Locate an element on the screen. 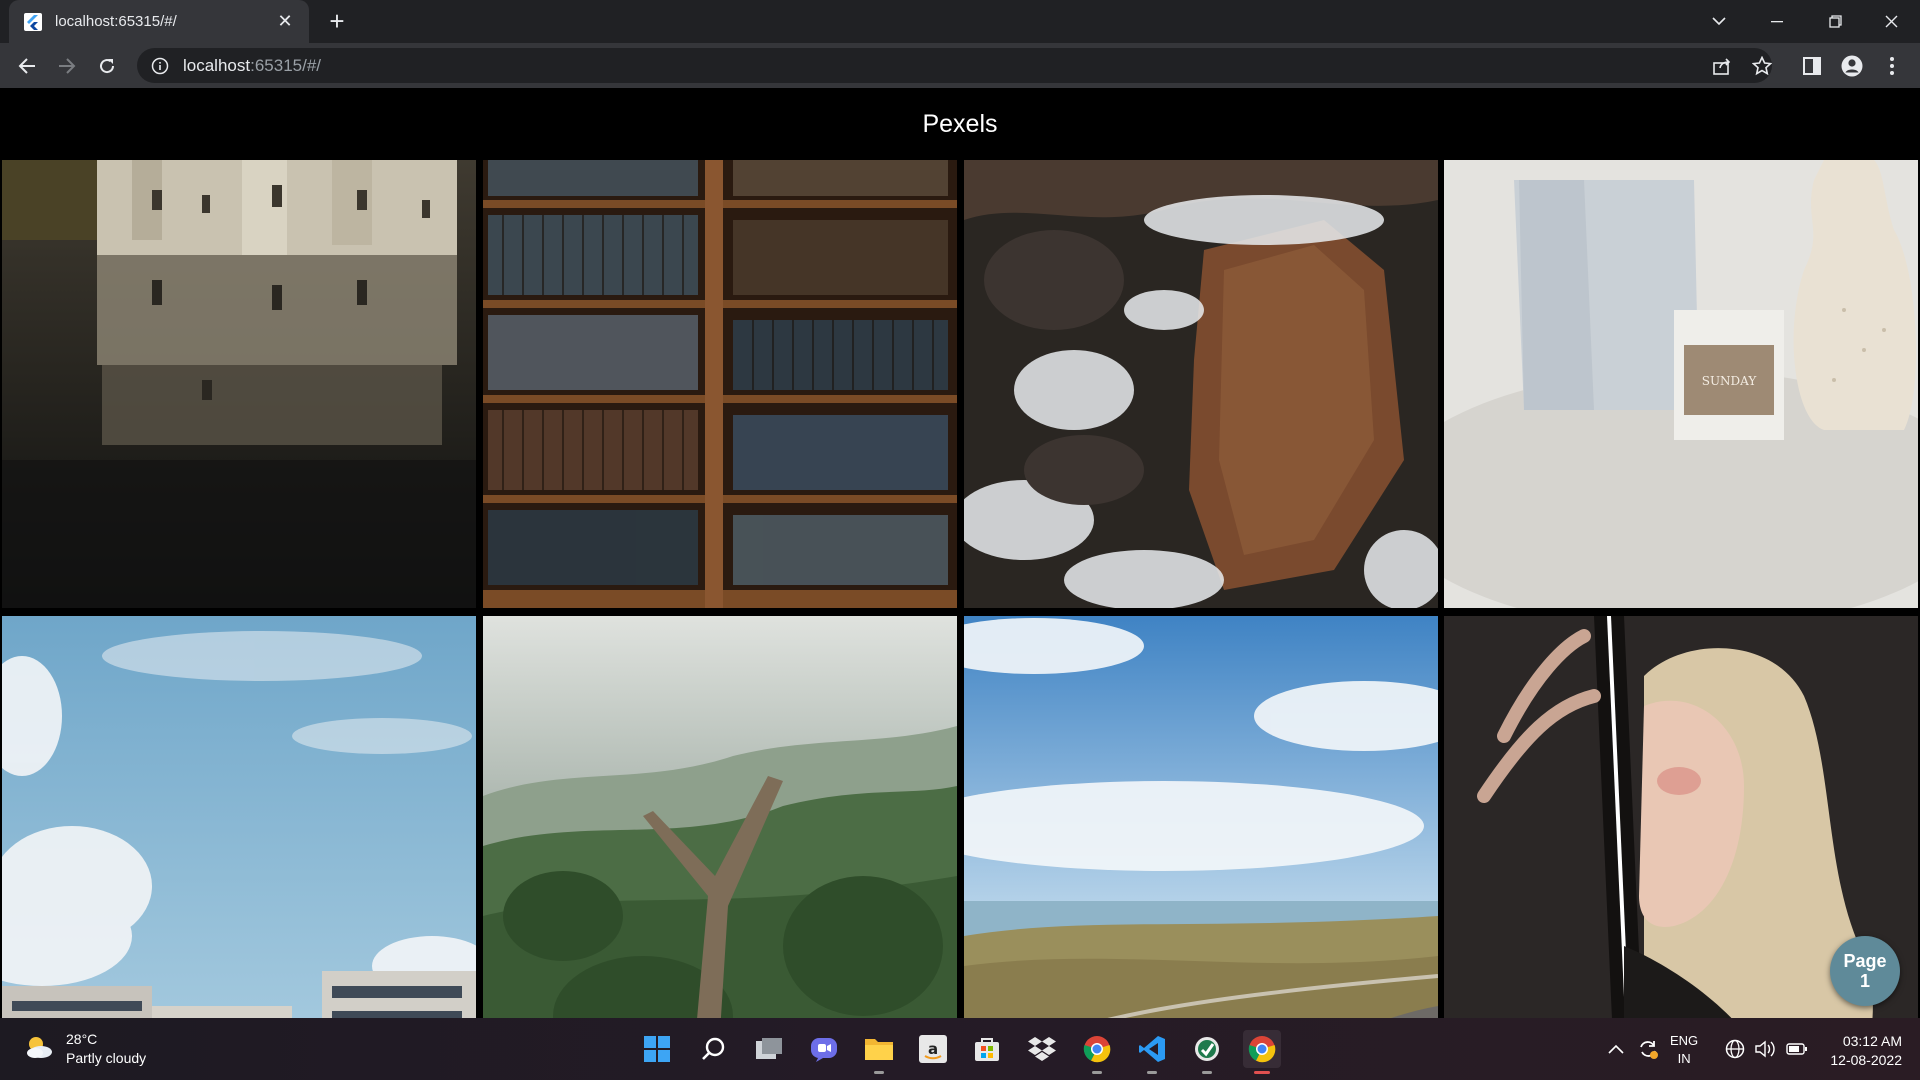 Image resolution: width=1920 pixels, height=1080 pixels. close-window-icon is located at coordinates (1891, 21).